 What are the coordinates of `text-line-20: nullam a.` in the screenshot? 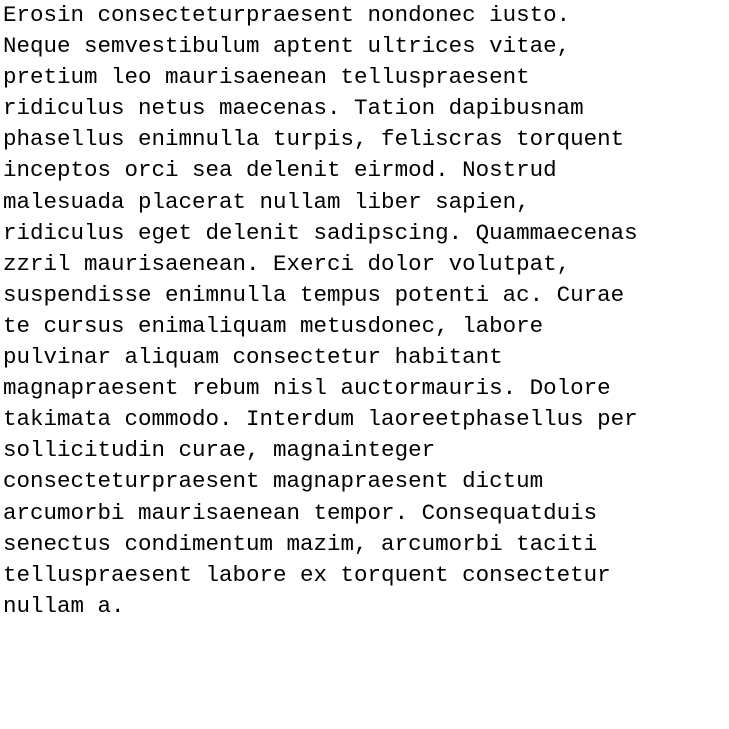 It's located at (64, 605).